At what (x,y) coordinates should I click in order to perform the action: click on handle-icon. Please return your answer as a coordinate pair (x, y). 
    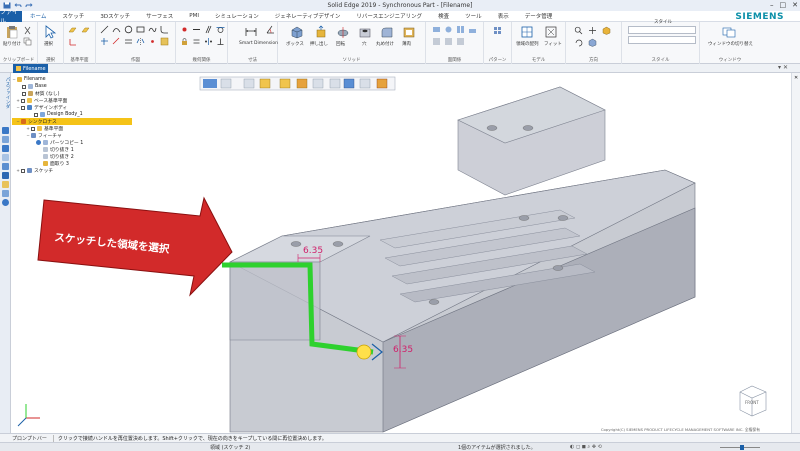
    Looking at the image, I should click on (364, 352).